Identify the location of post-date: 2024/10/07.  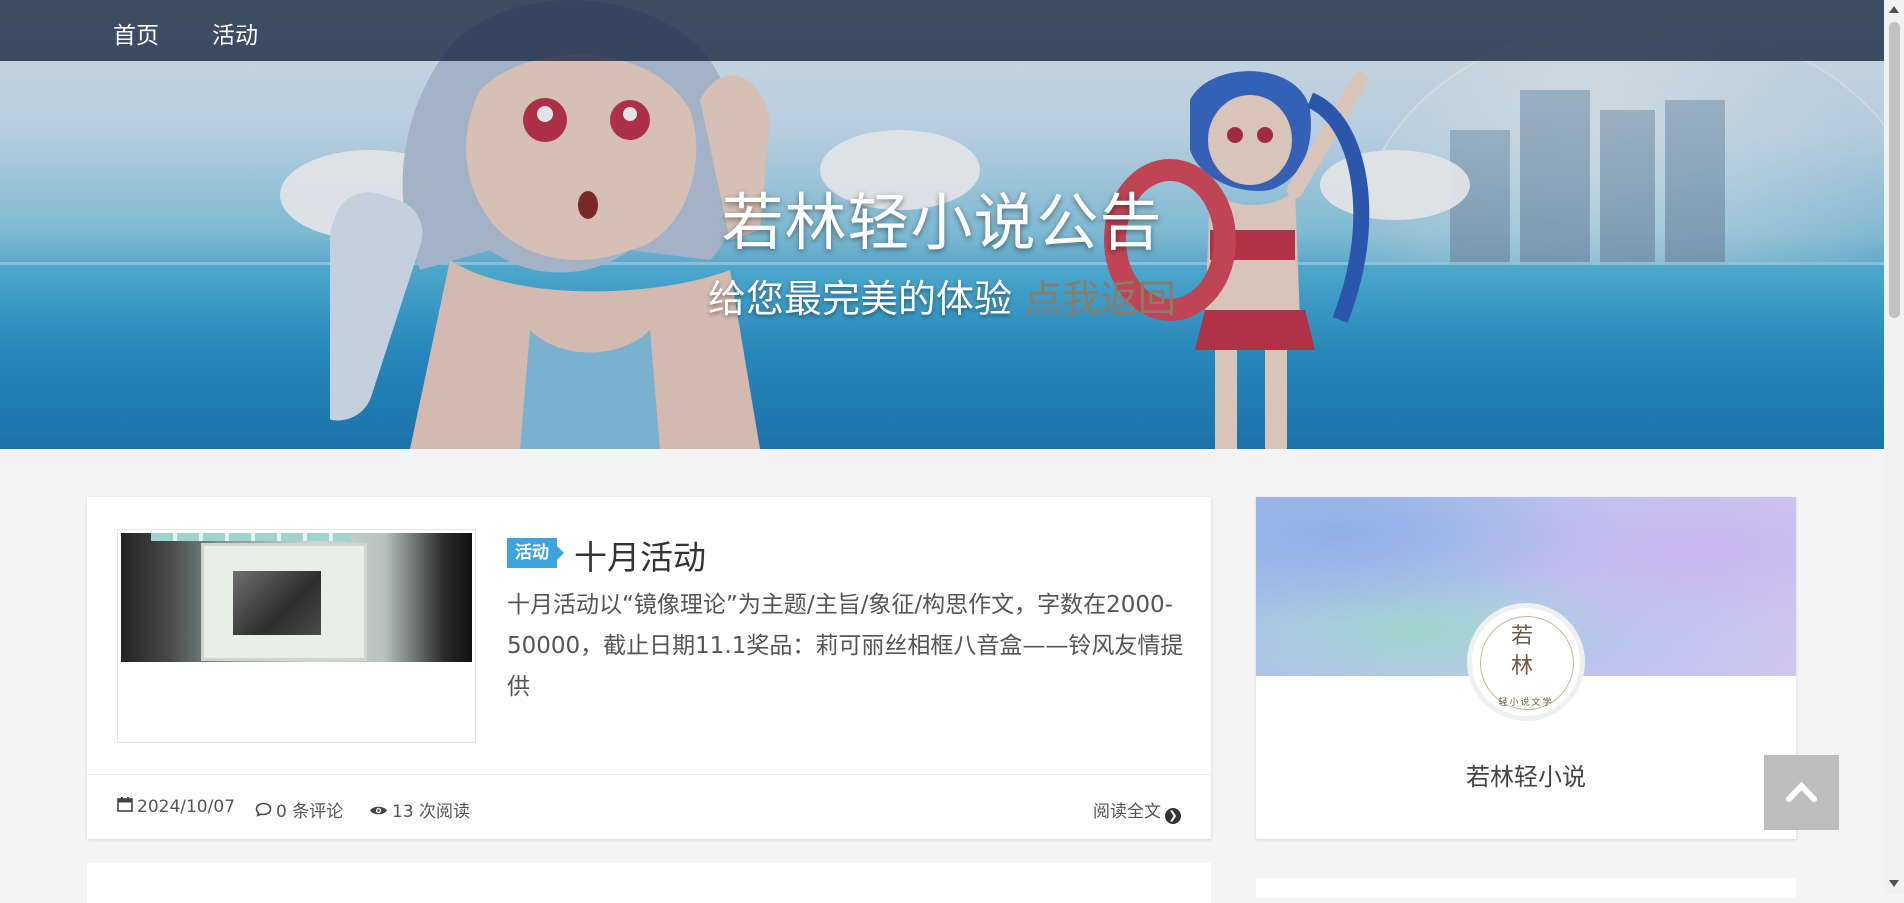
(176, 807).